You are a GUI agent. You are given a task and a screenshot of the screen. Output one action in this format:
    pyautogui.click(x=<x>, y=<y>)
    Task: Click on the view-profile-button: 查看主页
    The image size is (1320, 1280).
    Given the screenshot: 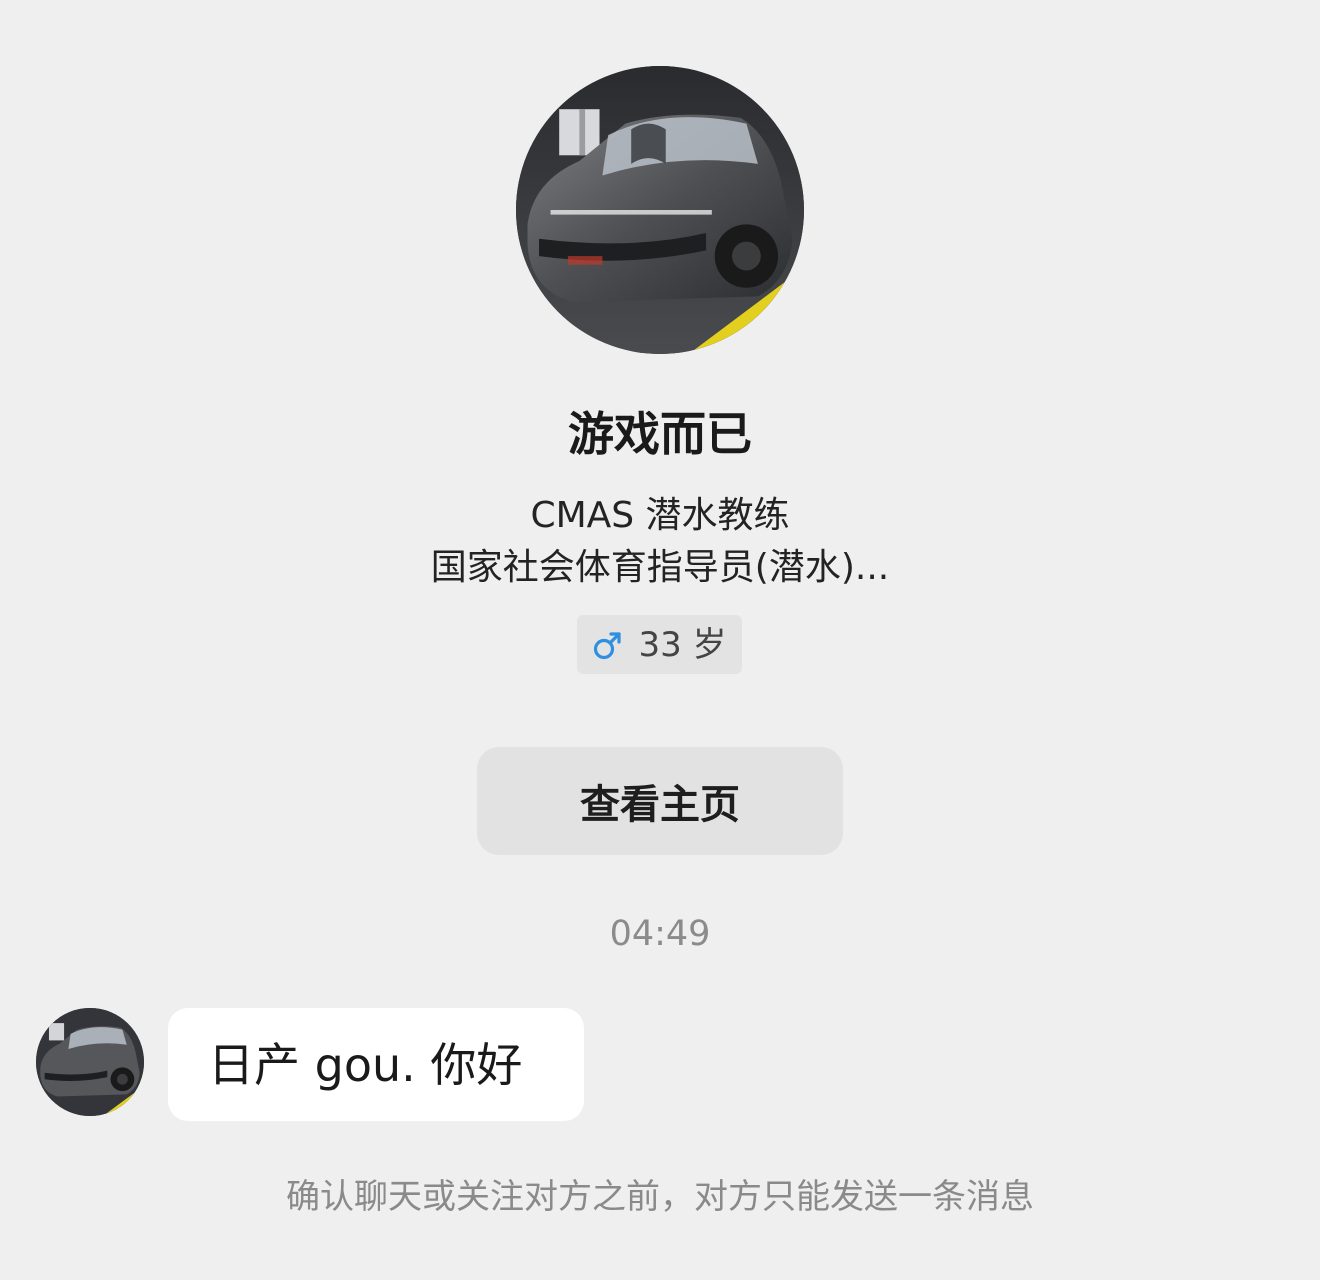 What is the action you would take?
    pyautogui.click(x=660, y=801)
    